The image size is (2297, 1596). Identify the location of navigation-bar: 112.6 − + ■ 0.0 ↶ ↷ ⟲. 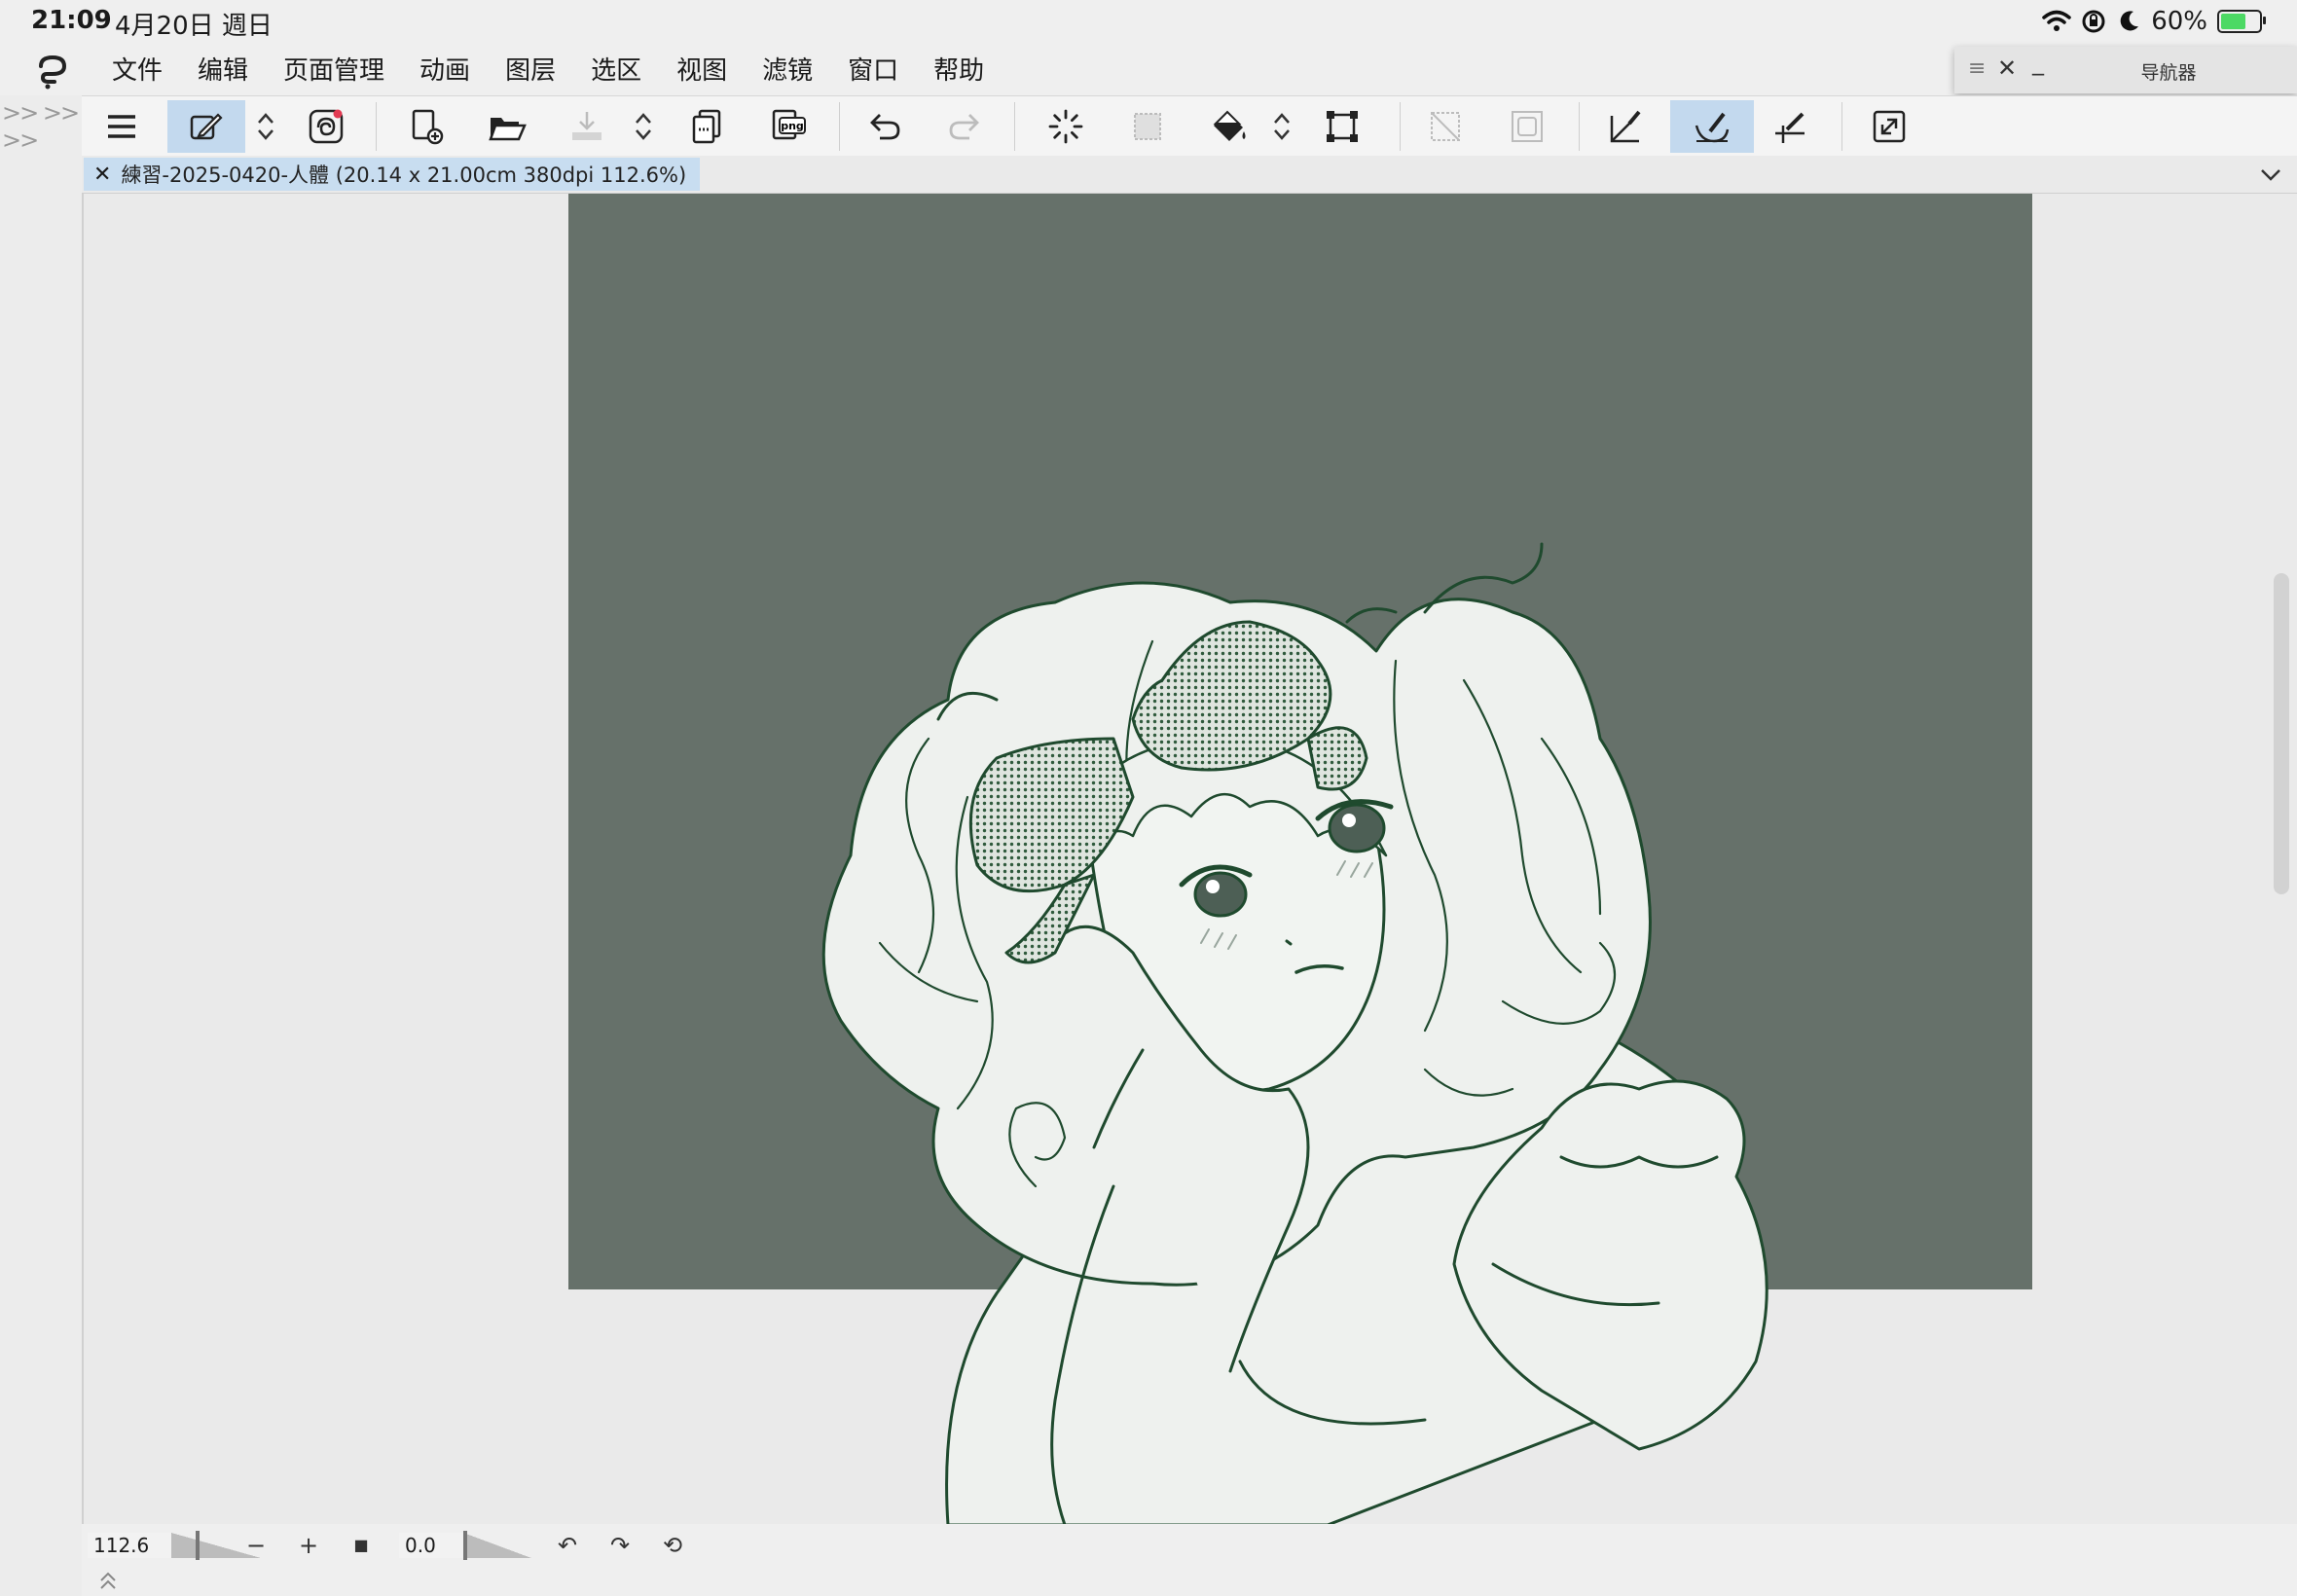
(1189, 1545).